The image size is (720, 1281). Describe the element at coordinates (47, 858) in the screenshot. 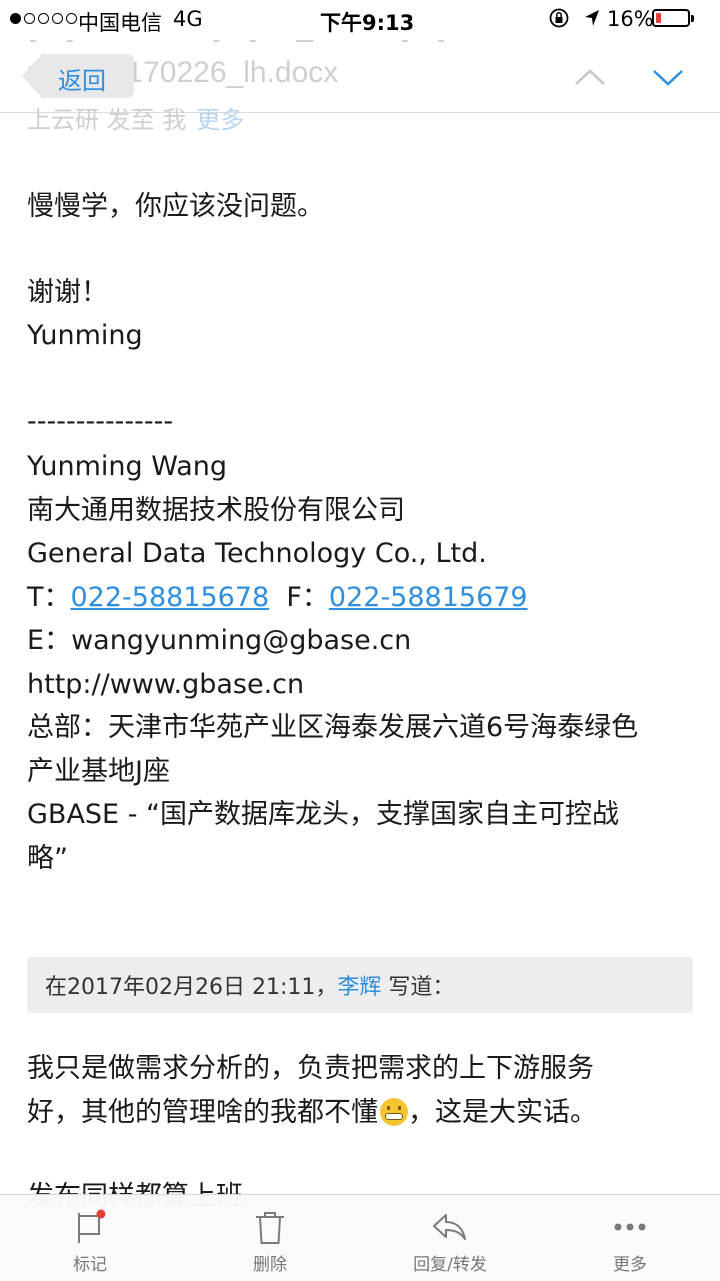

I see `signature-slogan-line2: 略”` at that location.